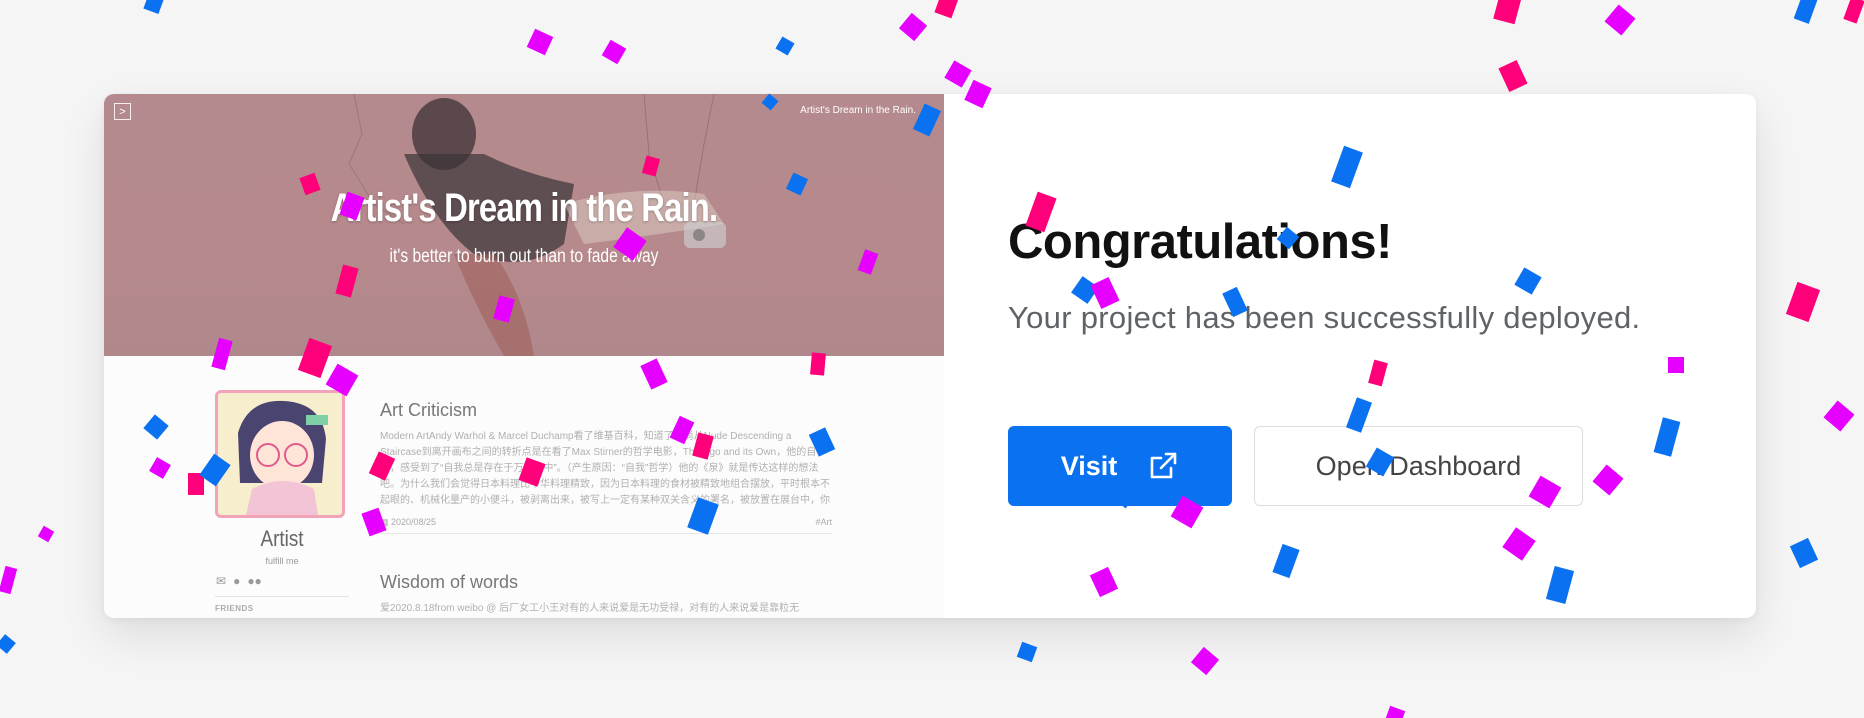 This screenshot has height=718, width=1864. I want to click on avatar-illustration, so click(280, 454).